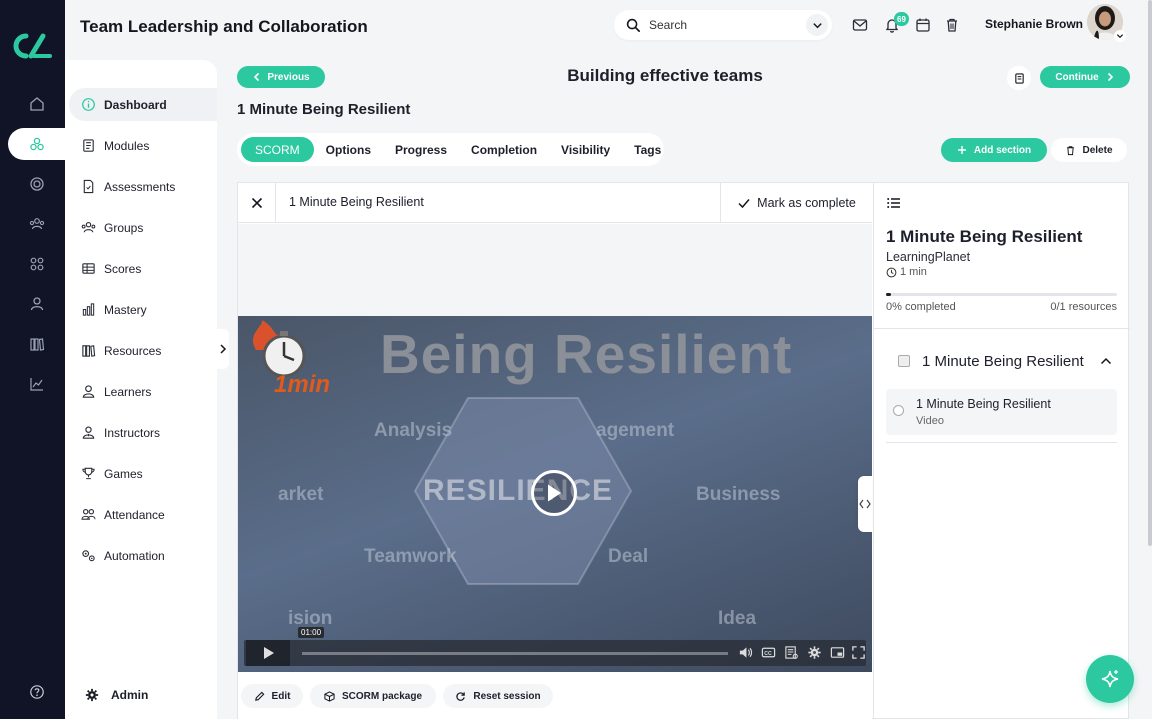  Describe the element at coordinates (123, 473) in the screenshot. I see `sidebar-item-label: Games` at that location.